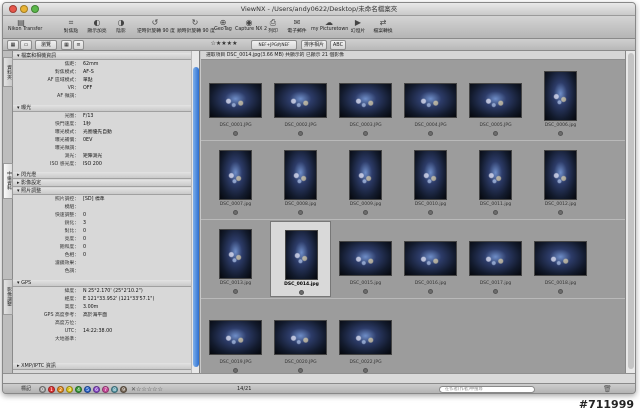 The width and height of the screenshot is (640, 413). Describe the element at coordinates (66, 45) in the screenshot. I see `grid-view-button: ▦` at that location.